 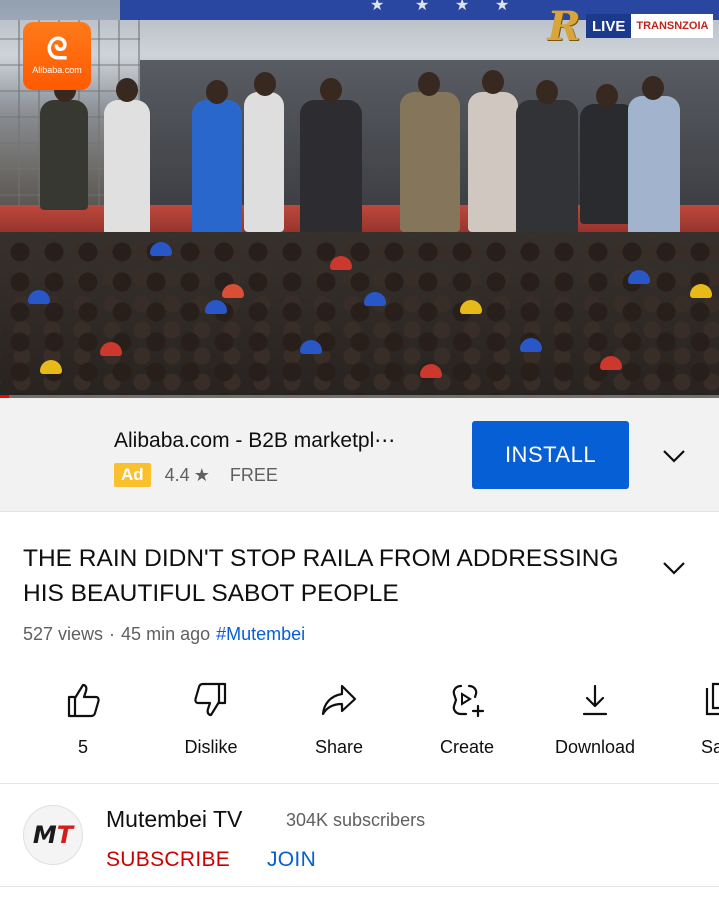 What do you see at coordinates (174, 819) in the screenshot?
I see `channel-name: Mutembei TV` at bounding box center [174, 819].